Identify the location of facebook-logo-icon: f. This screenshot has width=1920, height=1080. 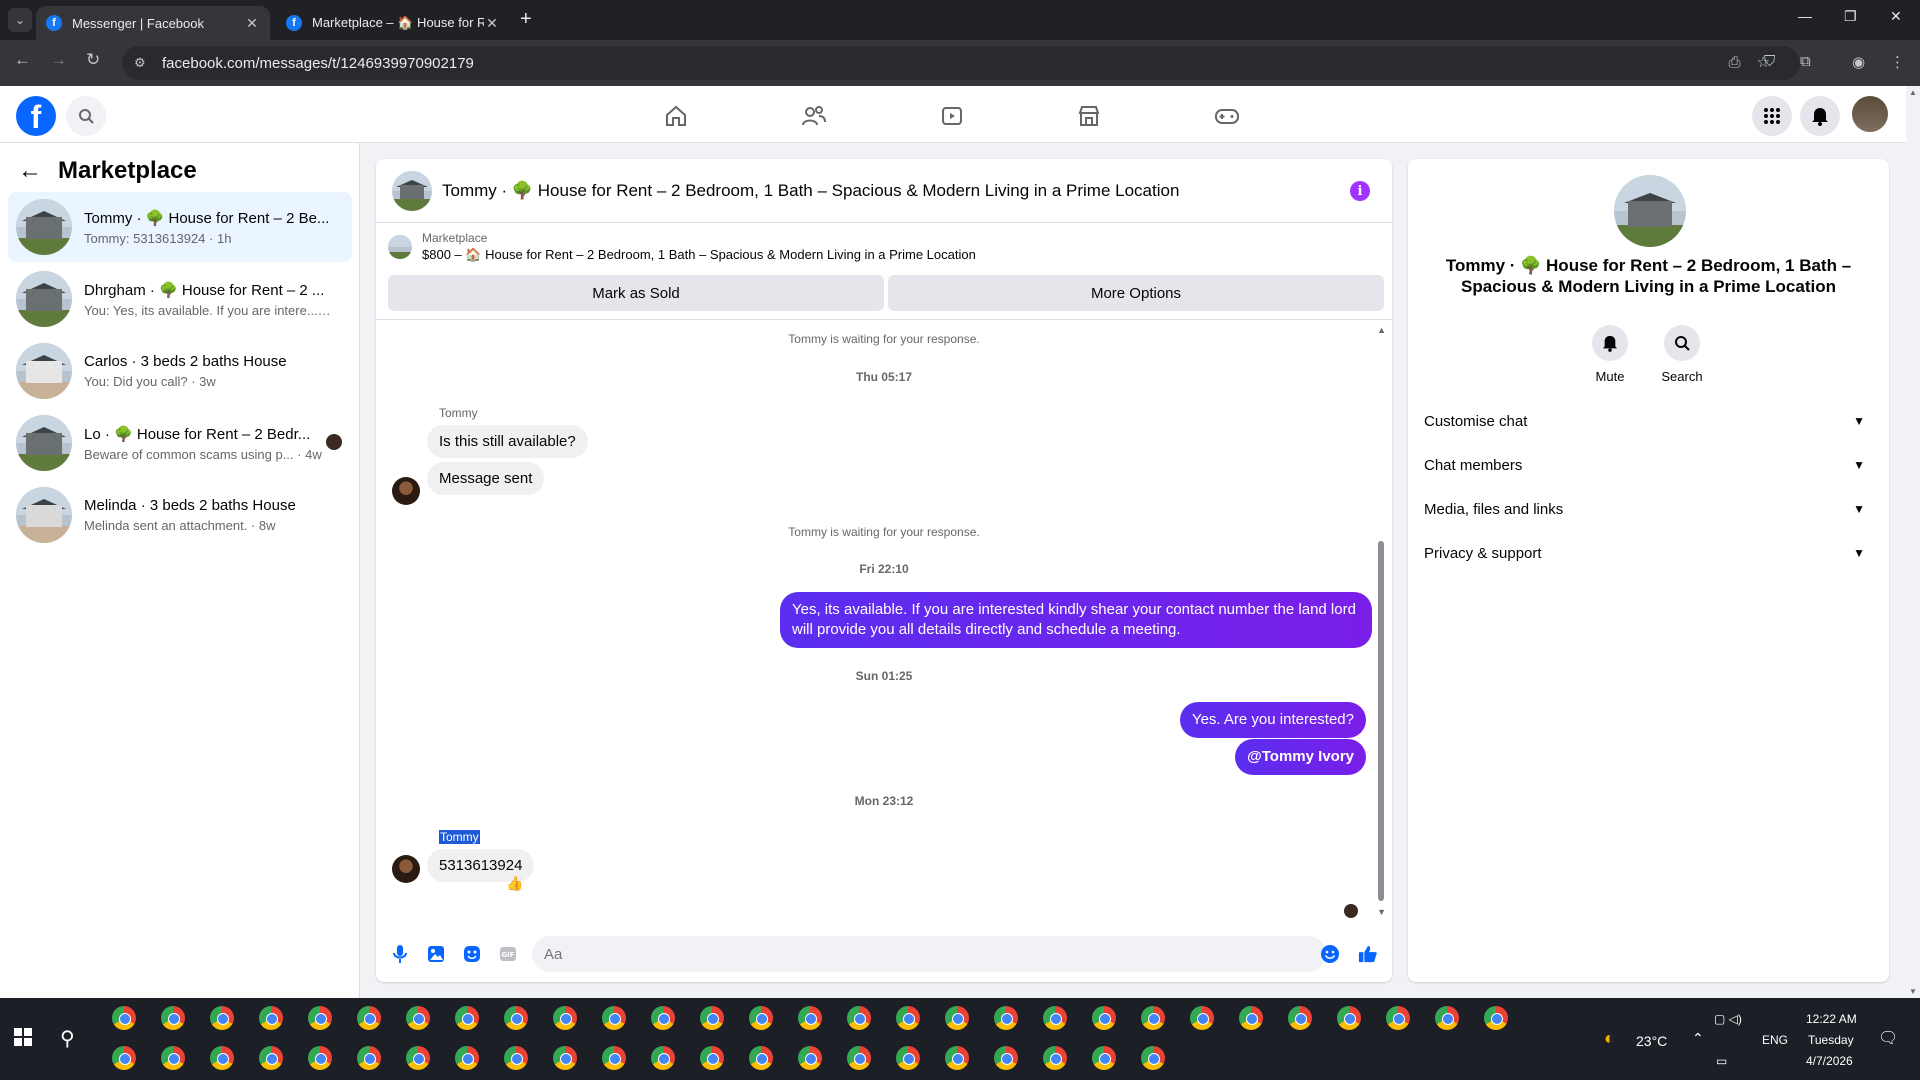
(36, 116).